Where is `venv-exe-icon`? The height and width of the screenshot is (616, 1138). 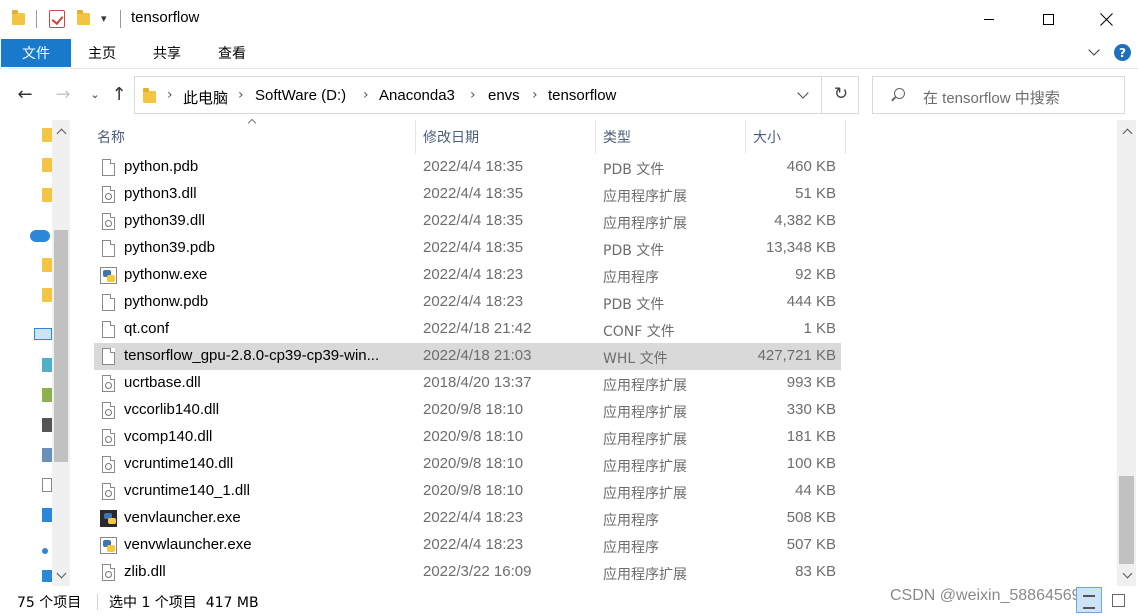 venv-exe-icon is located at coordinates (108, 518).